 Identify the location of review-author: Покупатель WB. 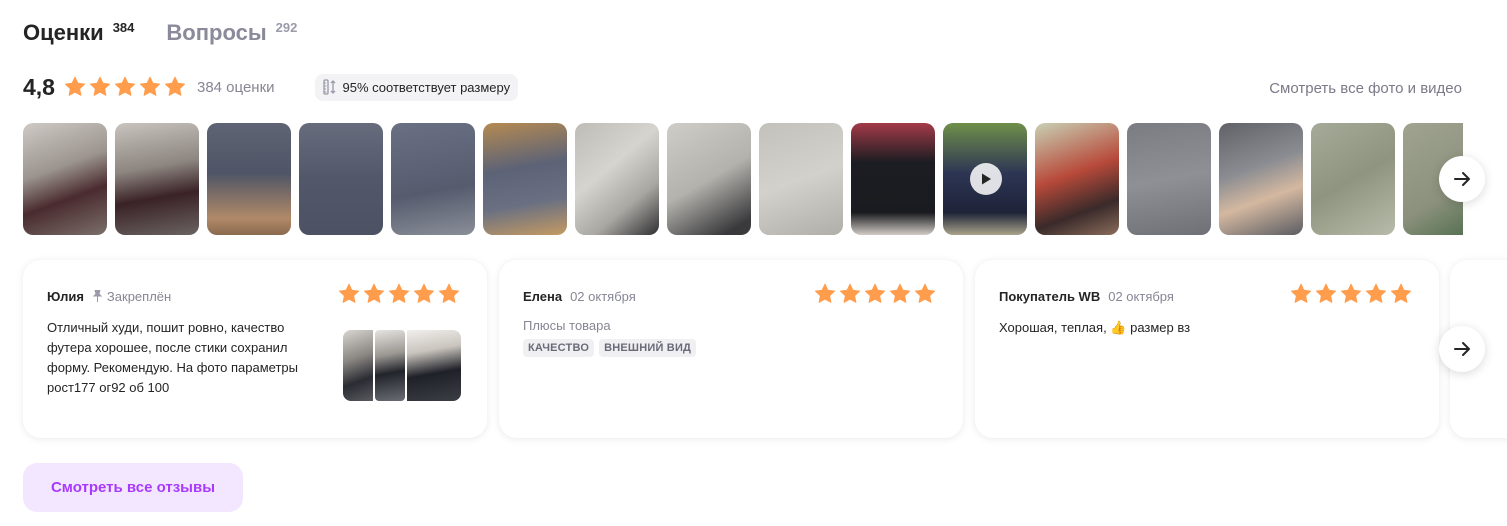
(1050, 296).